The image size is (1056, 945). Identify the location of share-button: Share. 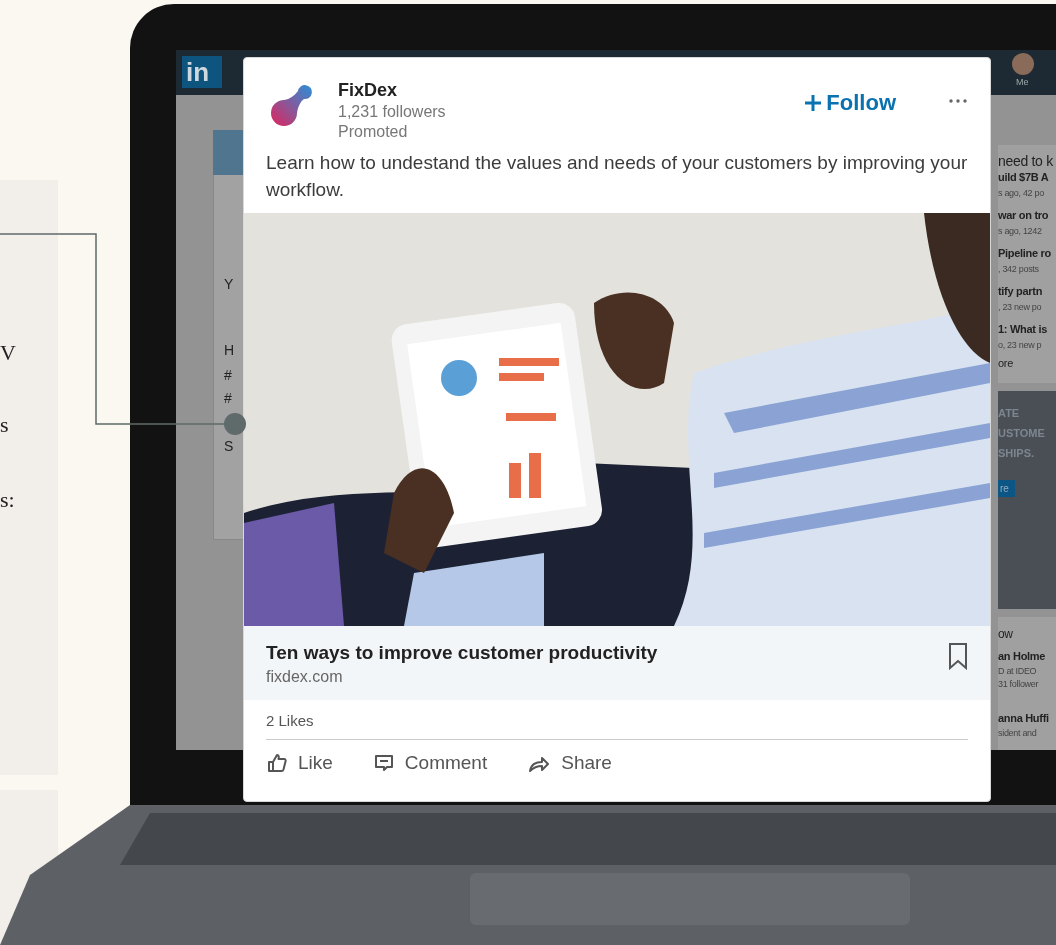
(569, 763).